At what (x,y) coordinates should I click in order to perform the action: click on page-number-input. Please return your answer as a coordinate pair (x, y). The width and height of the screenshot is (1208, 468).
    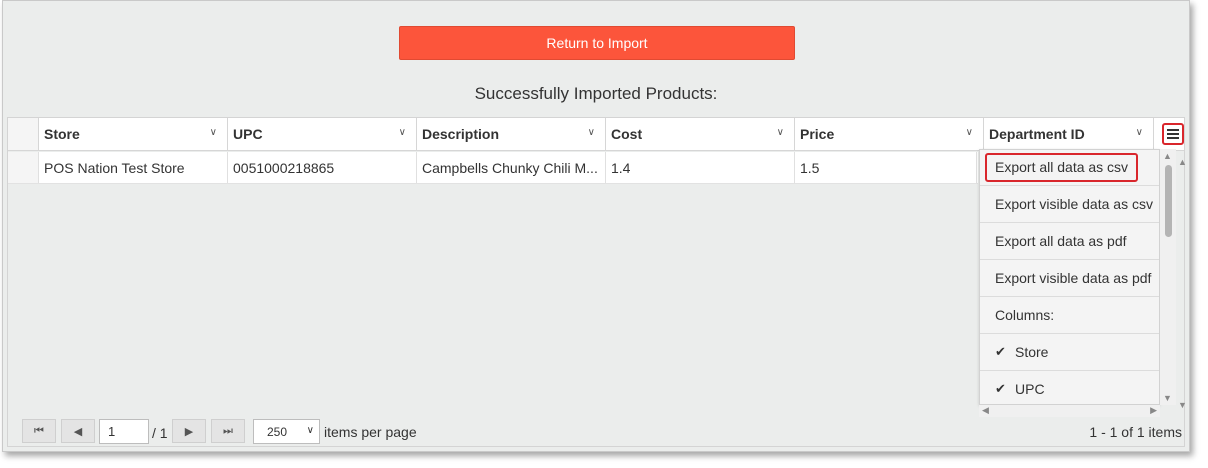
    Looking at the image, I should click on (124, 431).